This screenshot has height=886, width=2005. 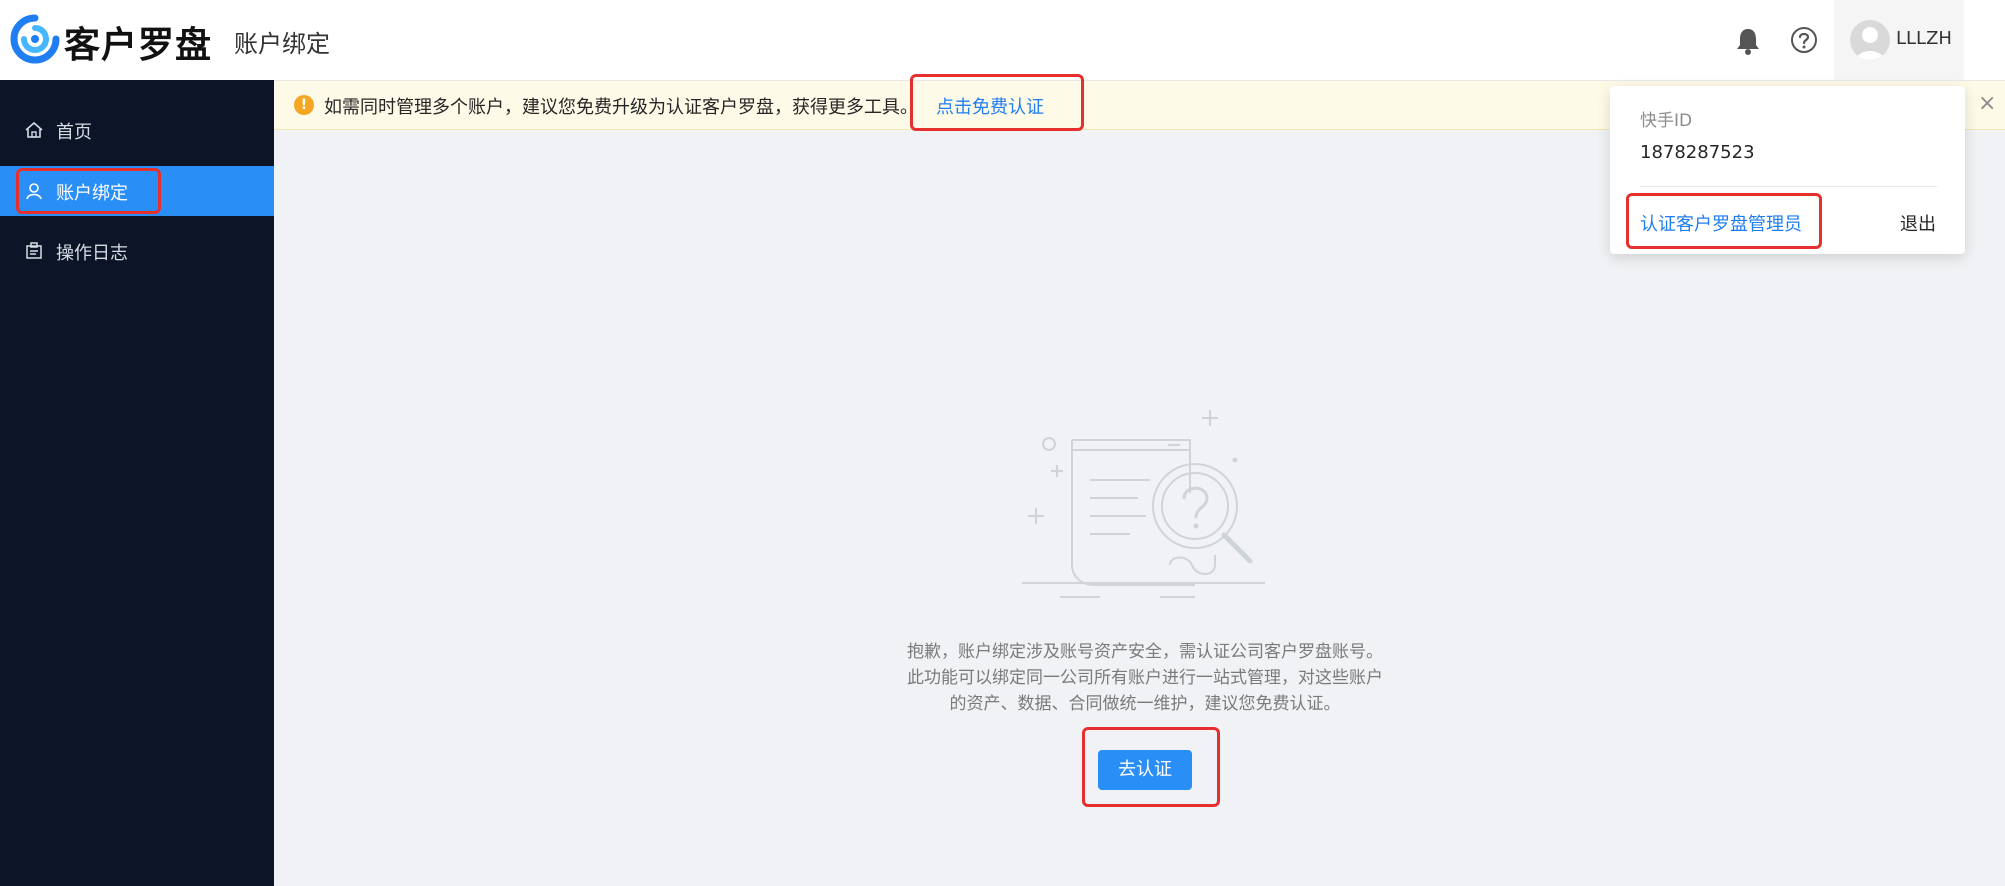 I want to click on sidebar-item-label: 账户绑定, so click(x=92, y=193).